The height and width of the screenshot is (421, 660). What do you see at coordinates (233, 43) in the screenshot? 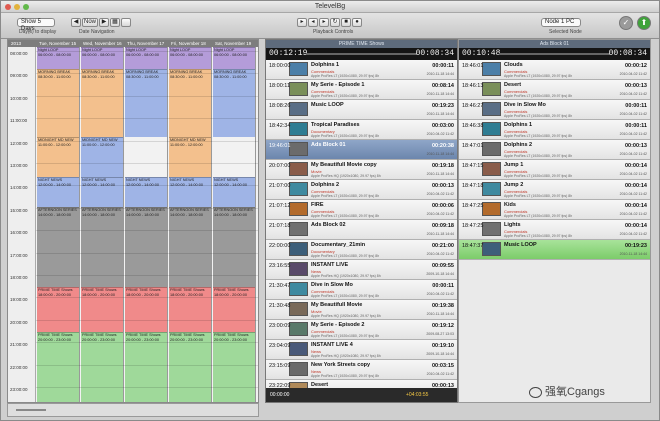
I see `day-header-5: Sat, November 19` at bounding box center [233, 43].